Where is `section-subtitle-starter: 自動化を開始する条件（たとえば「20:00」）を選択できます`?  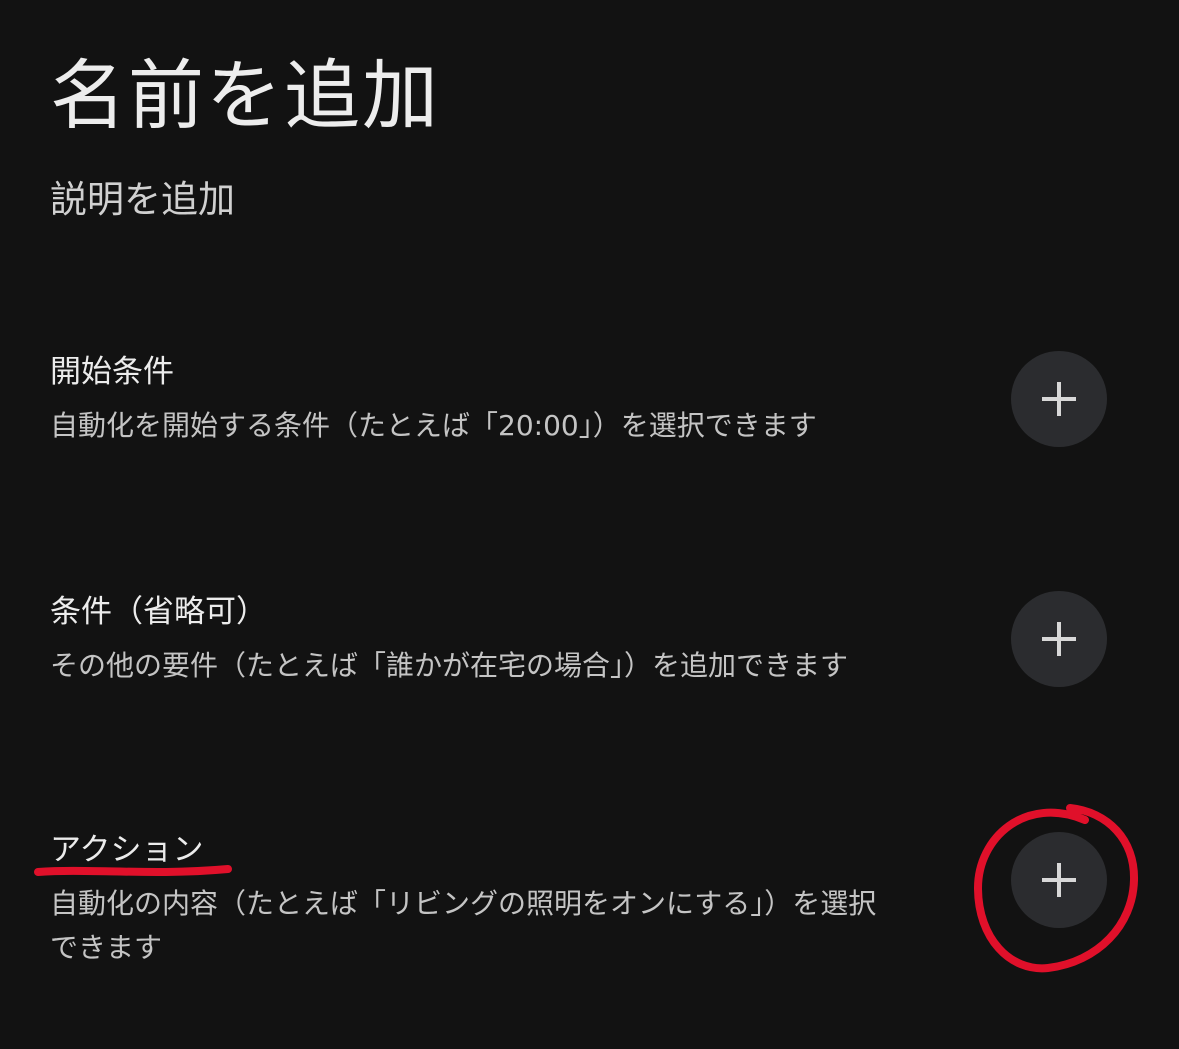 section-subtitle-starter: 自動化を開始する条件（たとえば「20:00」）を選択できます is located at coordinates (433, 425).